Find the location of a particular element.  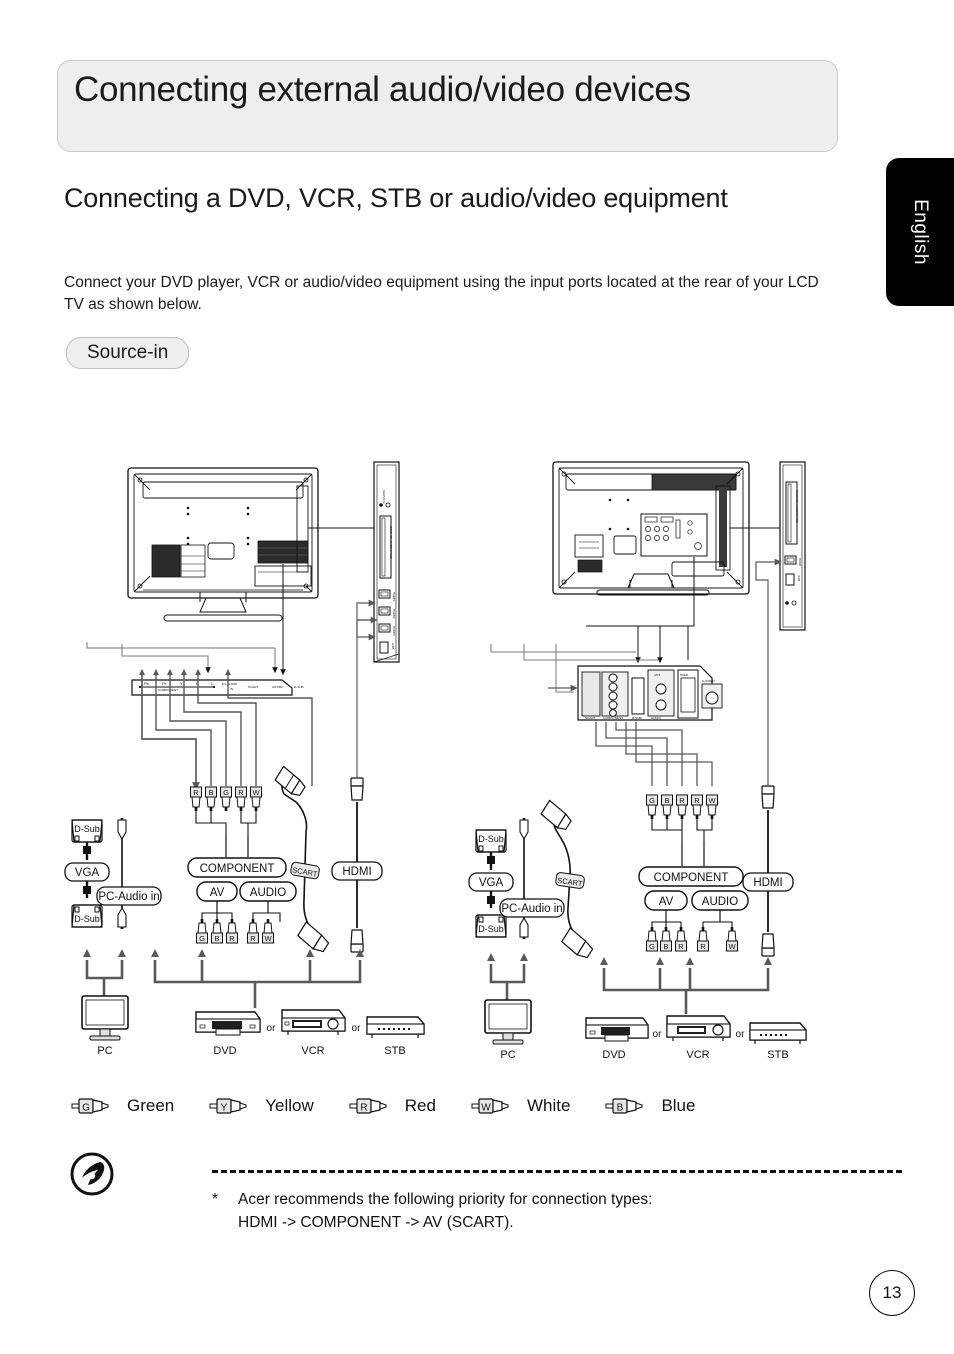

legend-label-green: Green is located at coordinates (151, 1105).